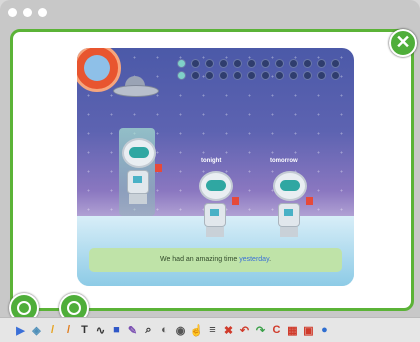 This screenshot has width=420, height=342. What do you see at coordinates (284, 161) in the screenshot?
I see `label-tomorrow: tomorrow` at bounding box center [284, 161].